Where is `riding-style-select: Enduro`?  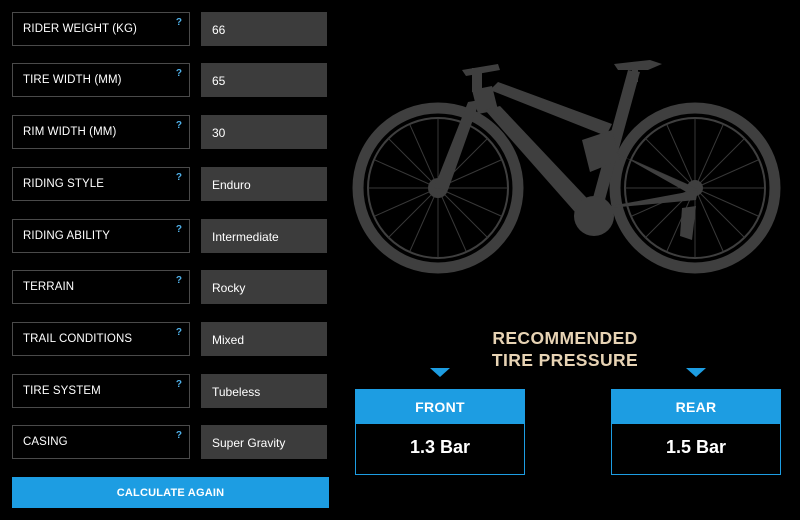 riding-style-select: Enduro is located at coordinates (264, 184).